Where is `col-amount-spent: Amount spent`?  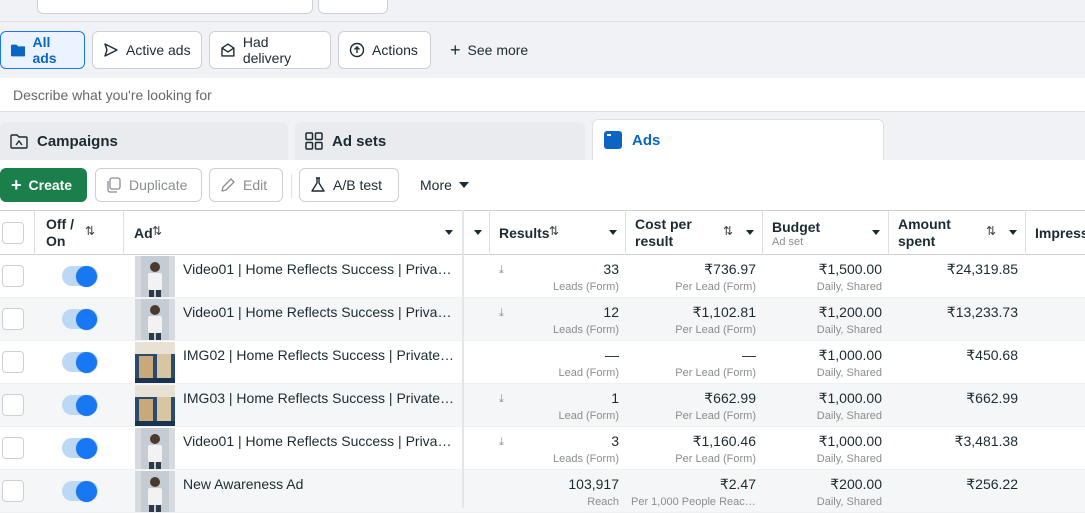 col-amount-spent: Amount spent is located at coordinates (933, 233).